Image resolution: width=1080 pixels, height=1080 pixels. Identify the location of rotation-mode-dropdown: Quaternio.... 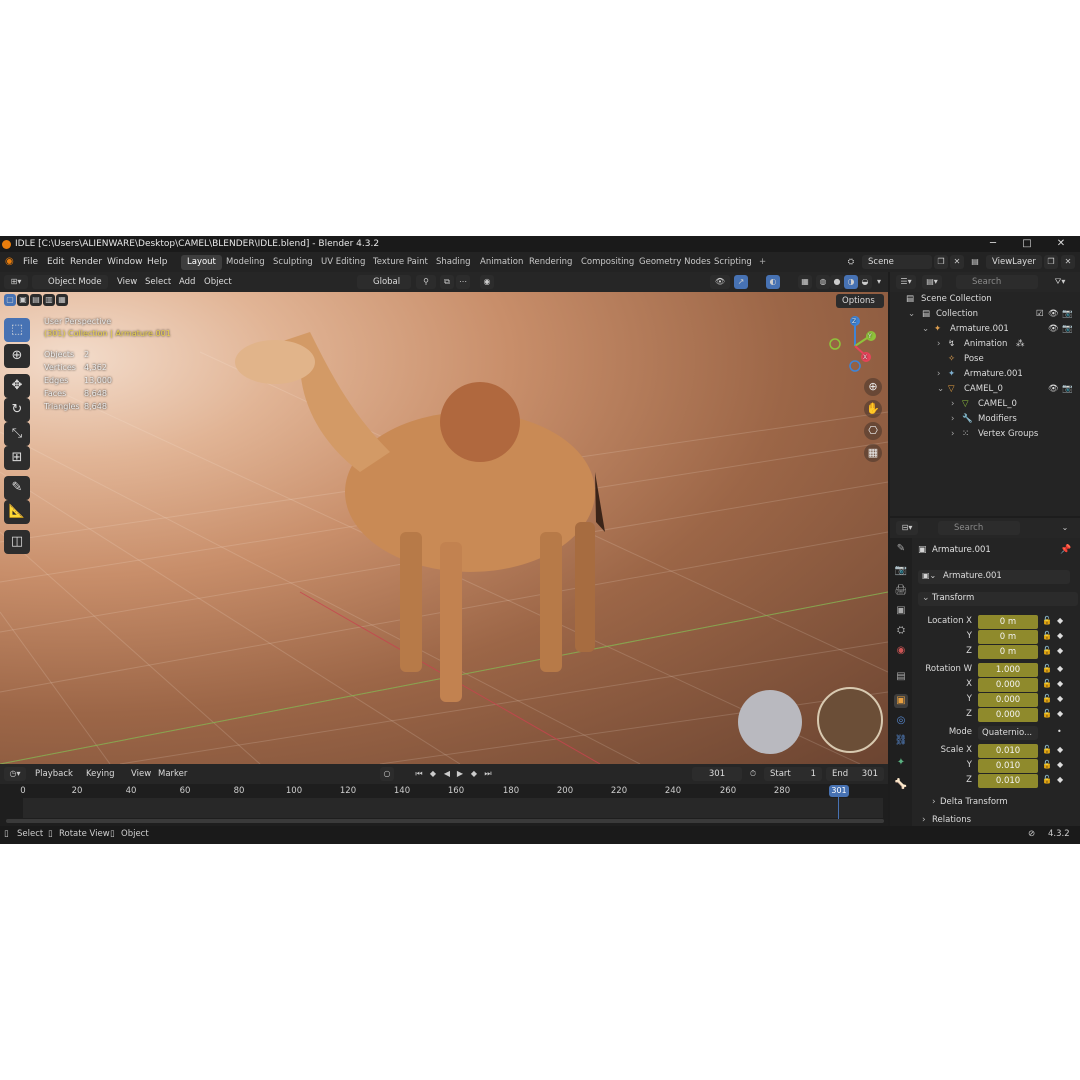
(1008, 733).